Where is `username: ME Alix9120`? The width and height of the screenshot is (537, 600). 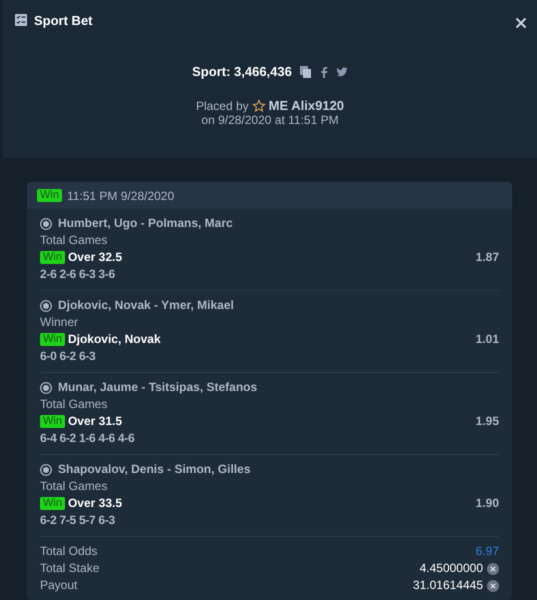 username: ME Alix9120 is located at coordinates (306, 106).